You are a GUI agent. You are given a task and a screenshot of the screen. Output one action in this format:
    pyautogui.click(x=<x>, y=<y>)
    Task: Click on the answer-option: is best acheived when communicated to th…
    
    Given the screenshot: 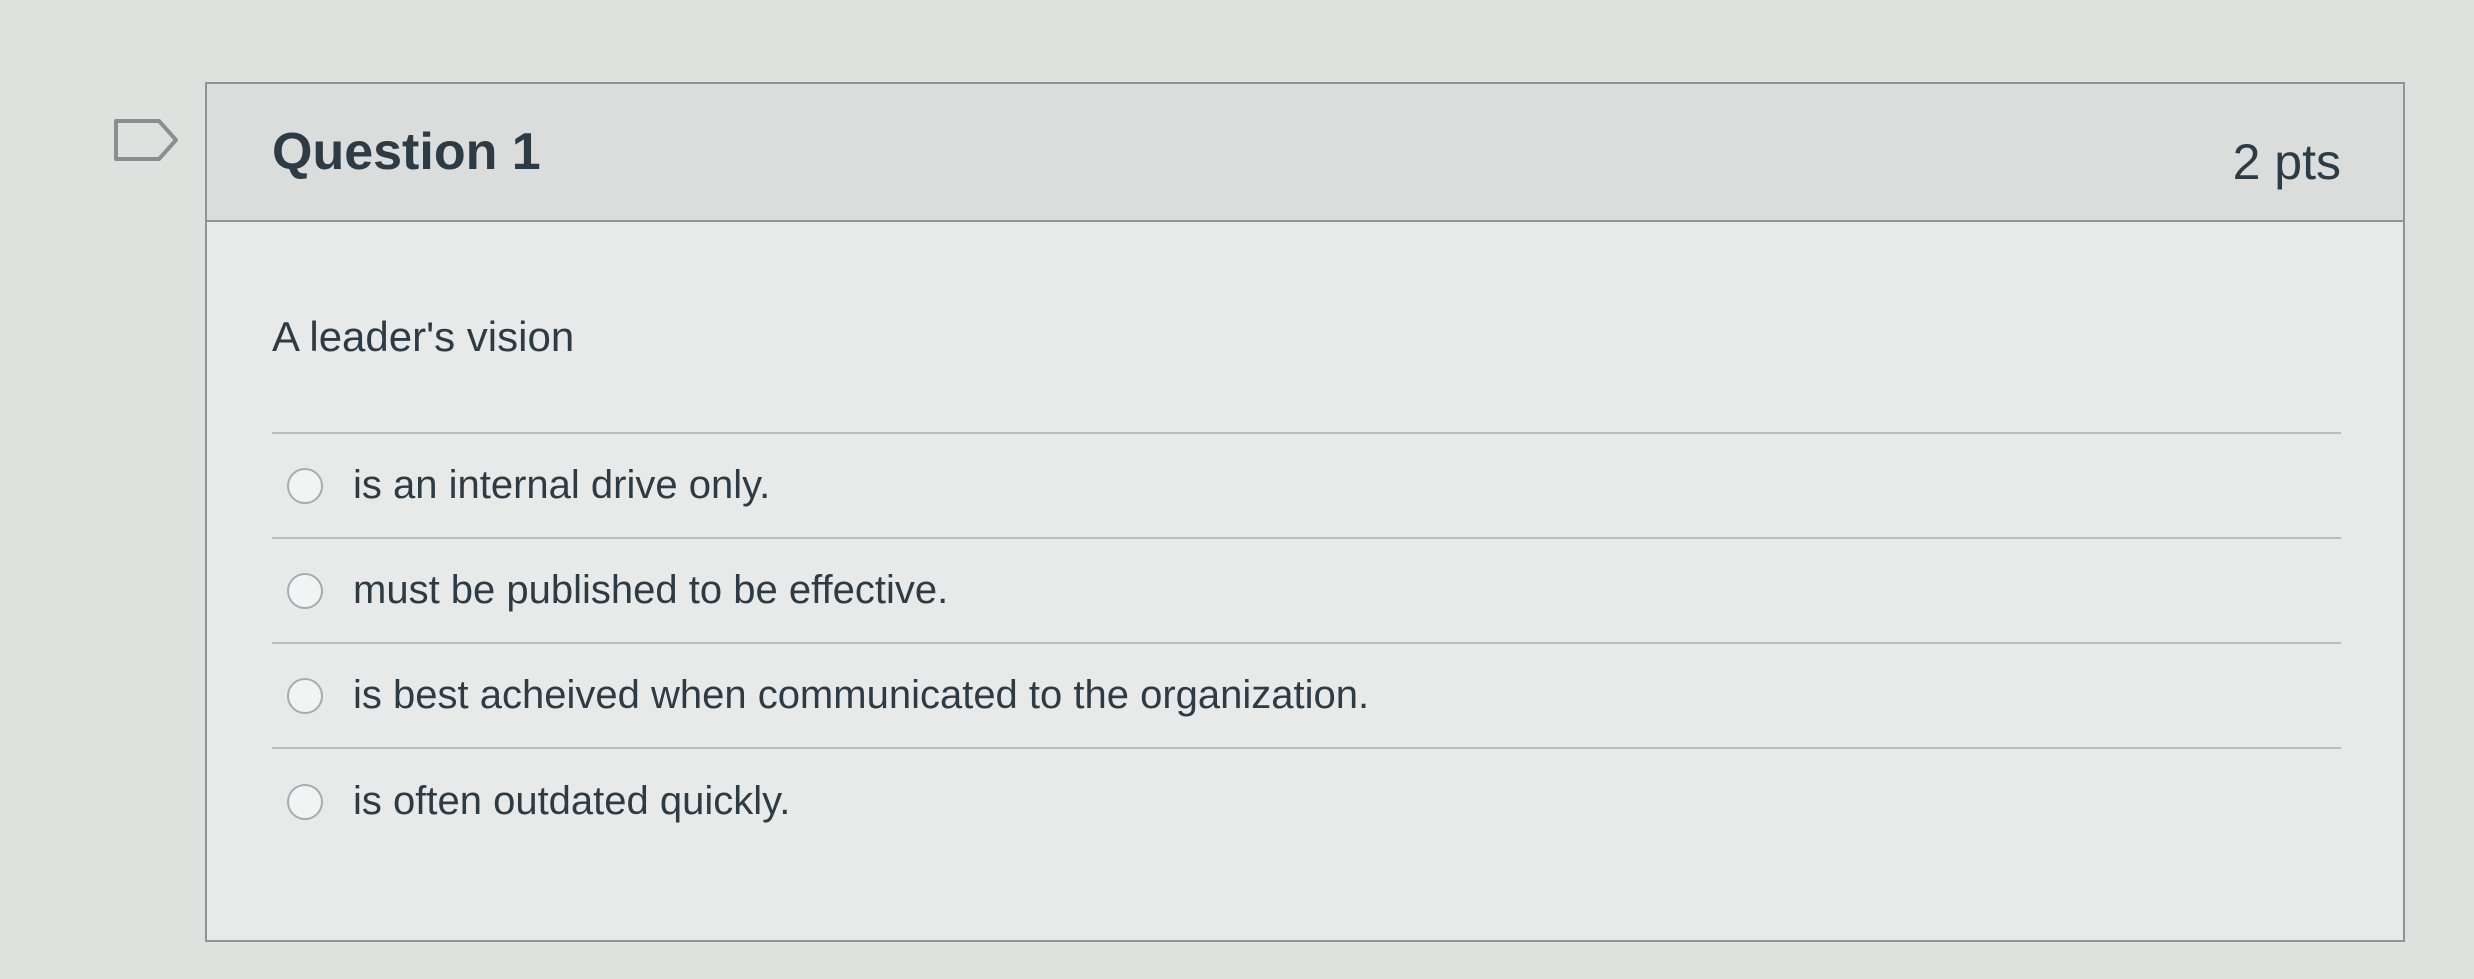 What is the action you would take?
    pyautogui.click(x=1306, y=697)
    